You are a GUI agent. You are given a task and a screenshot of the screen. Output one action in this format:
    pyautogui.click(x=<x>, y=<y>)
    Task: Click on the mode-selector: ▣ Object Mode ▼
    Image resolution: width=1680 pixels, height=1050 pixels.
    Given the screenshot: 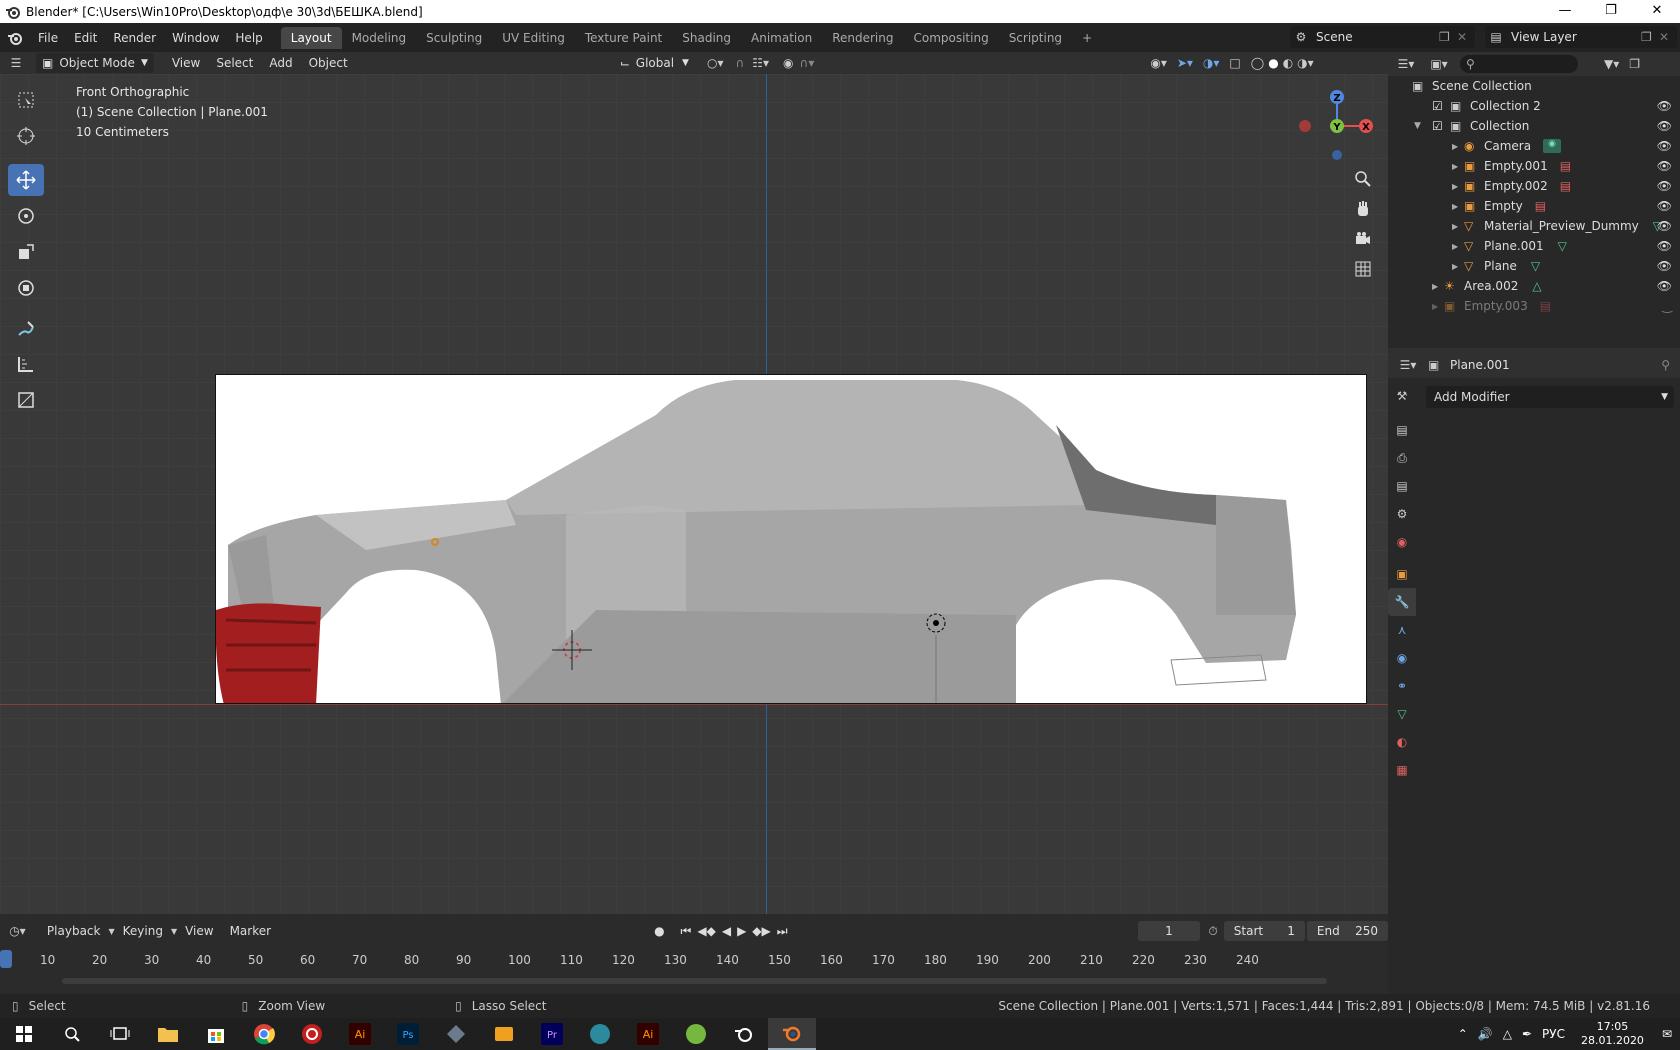 What is the action you would take?
    pyautogui.click(x=95, y=63)
    